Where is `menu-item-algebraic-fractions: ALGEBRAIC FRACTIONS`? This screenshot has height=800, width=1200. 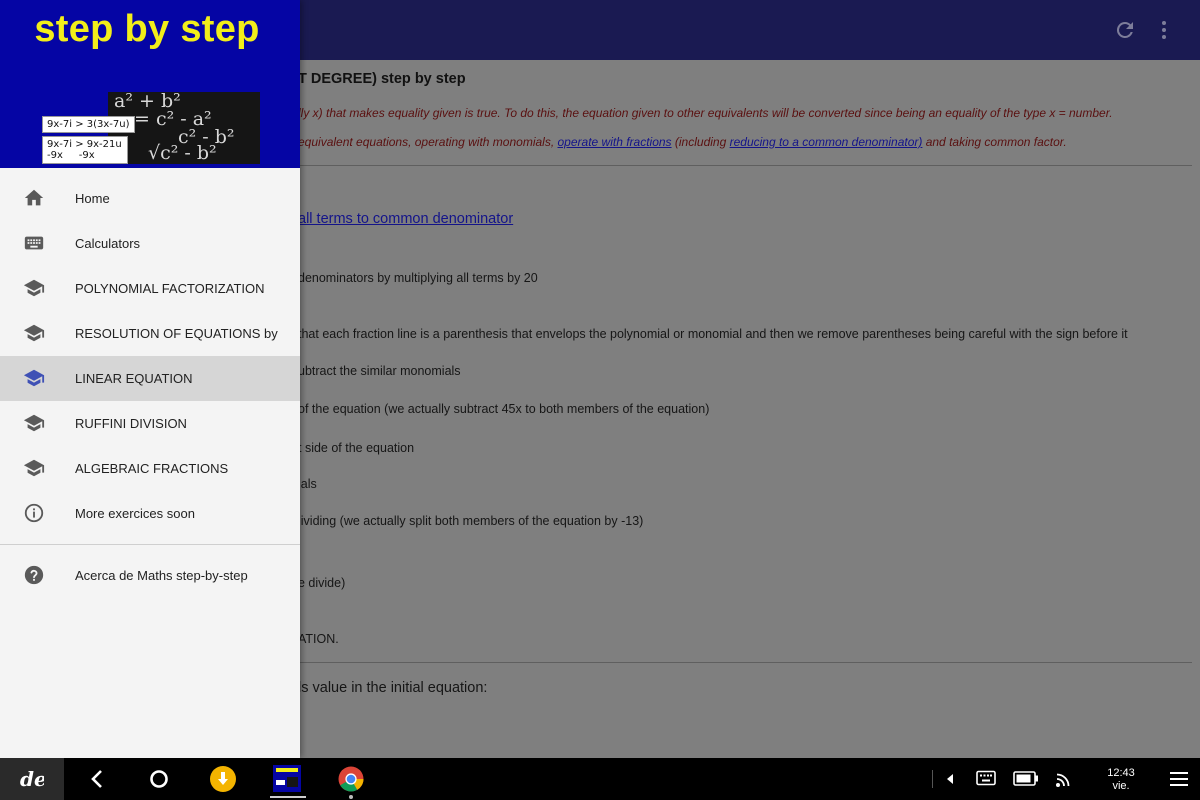 menu-item-algebraic-fractions: ALGEBRAIC FRACTIONS is located at coordinates (150, 468).